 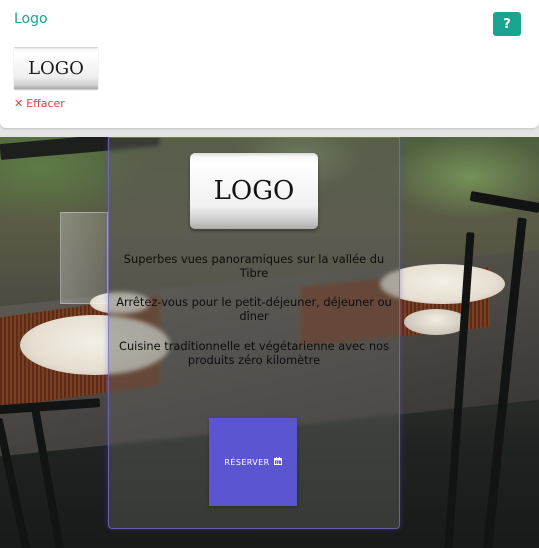 What do you see at coordinates (45, 103) in the screenshot?
I see `clear-logo-label: Effacer` at bounding box center [45, 103].